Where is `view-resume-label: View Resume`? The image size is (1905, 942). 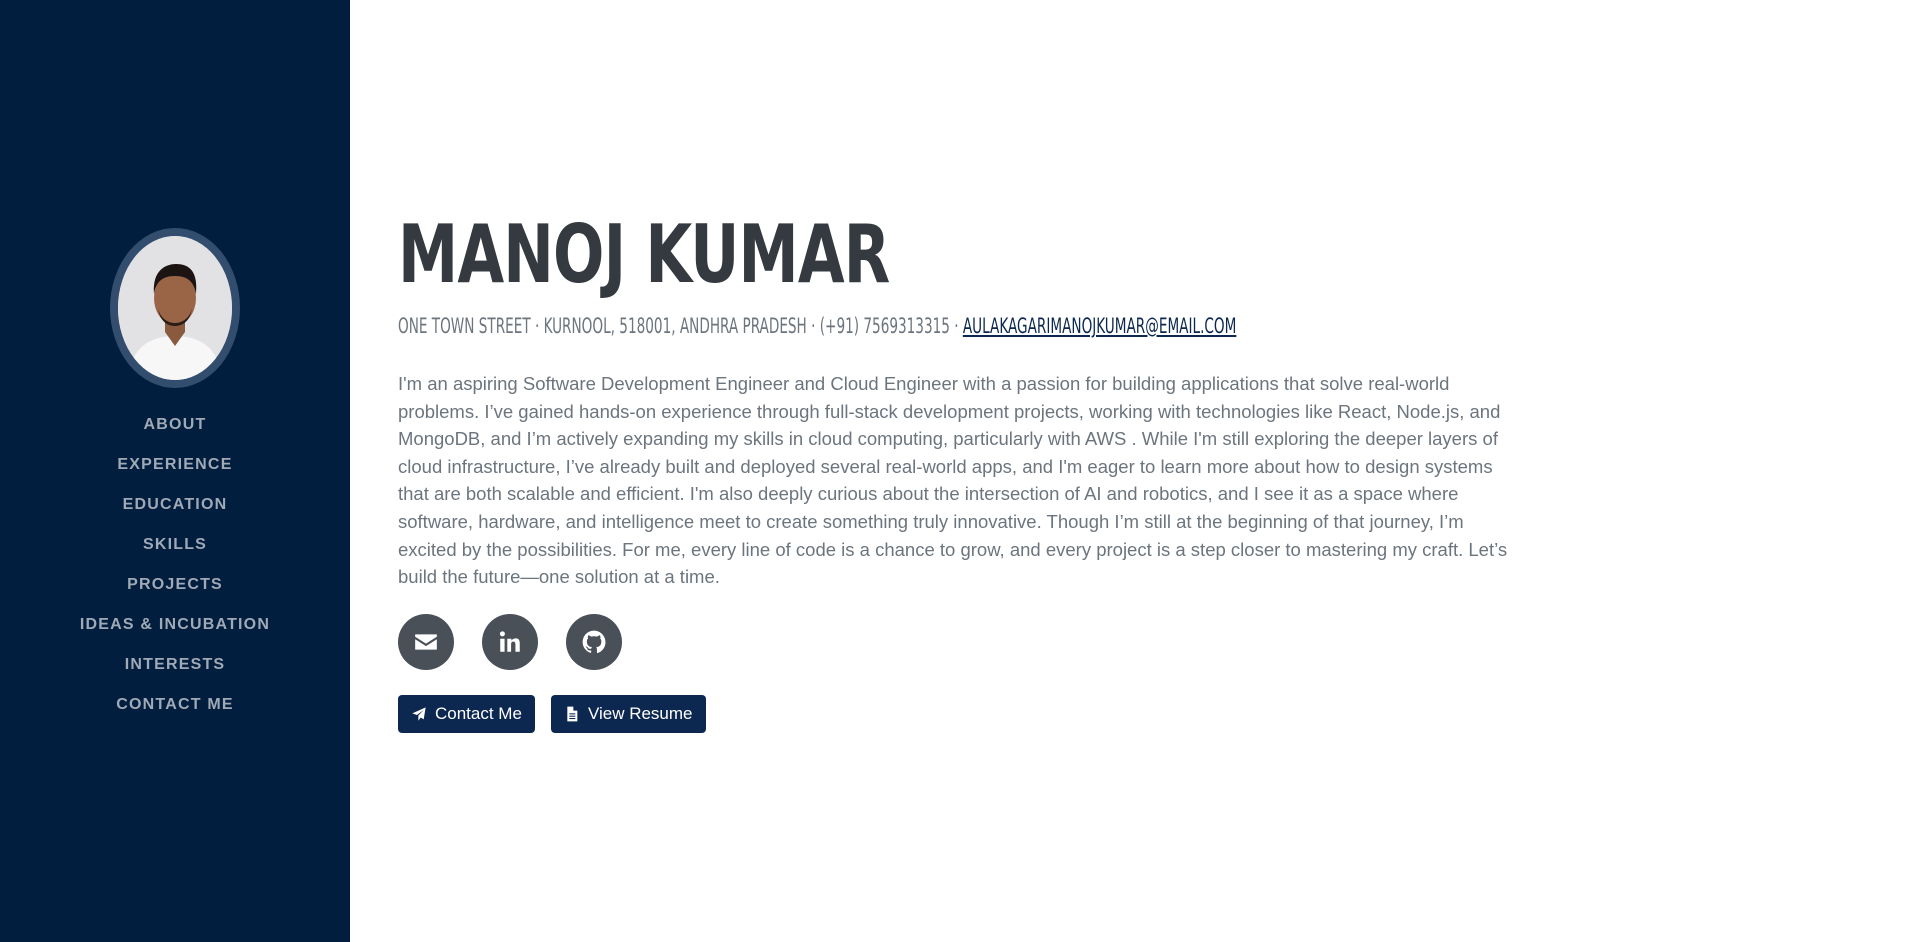 view-resume-label: View Resume is located at coordinates (640, 713).